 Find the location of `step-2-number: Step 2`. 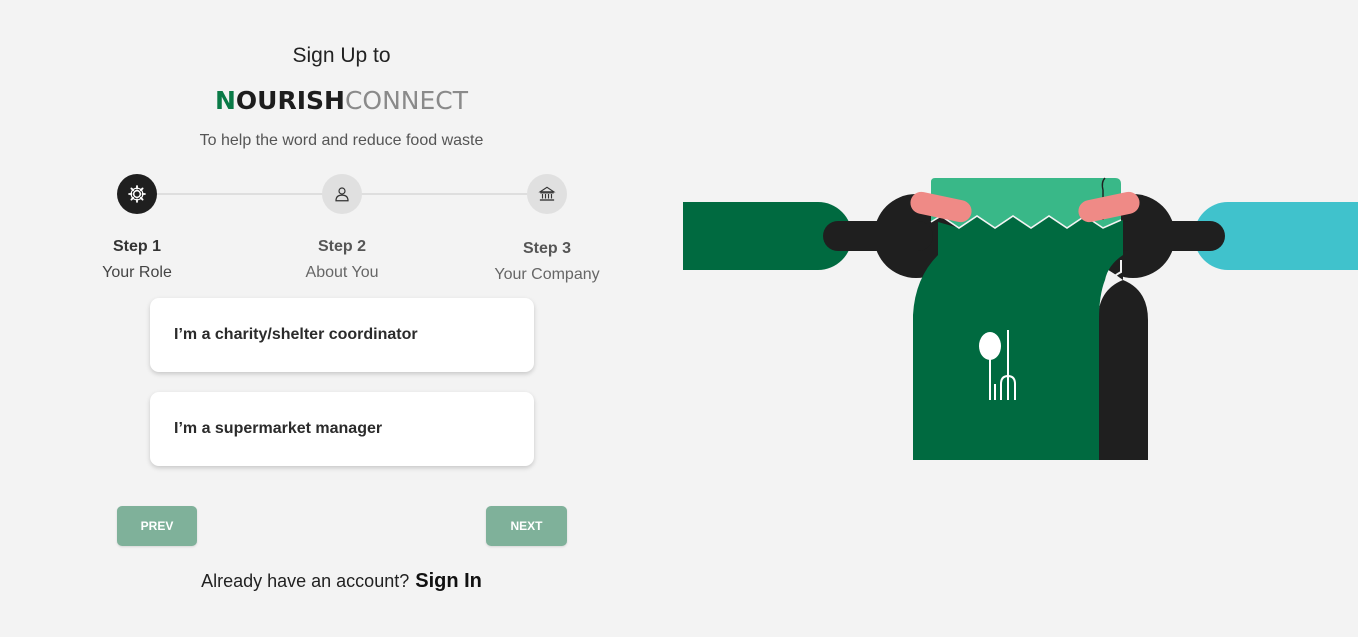

step-2-number: Step 2 is located at coordinates (341, 246).